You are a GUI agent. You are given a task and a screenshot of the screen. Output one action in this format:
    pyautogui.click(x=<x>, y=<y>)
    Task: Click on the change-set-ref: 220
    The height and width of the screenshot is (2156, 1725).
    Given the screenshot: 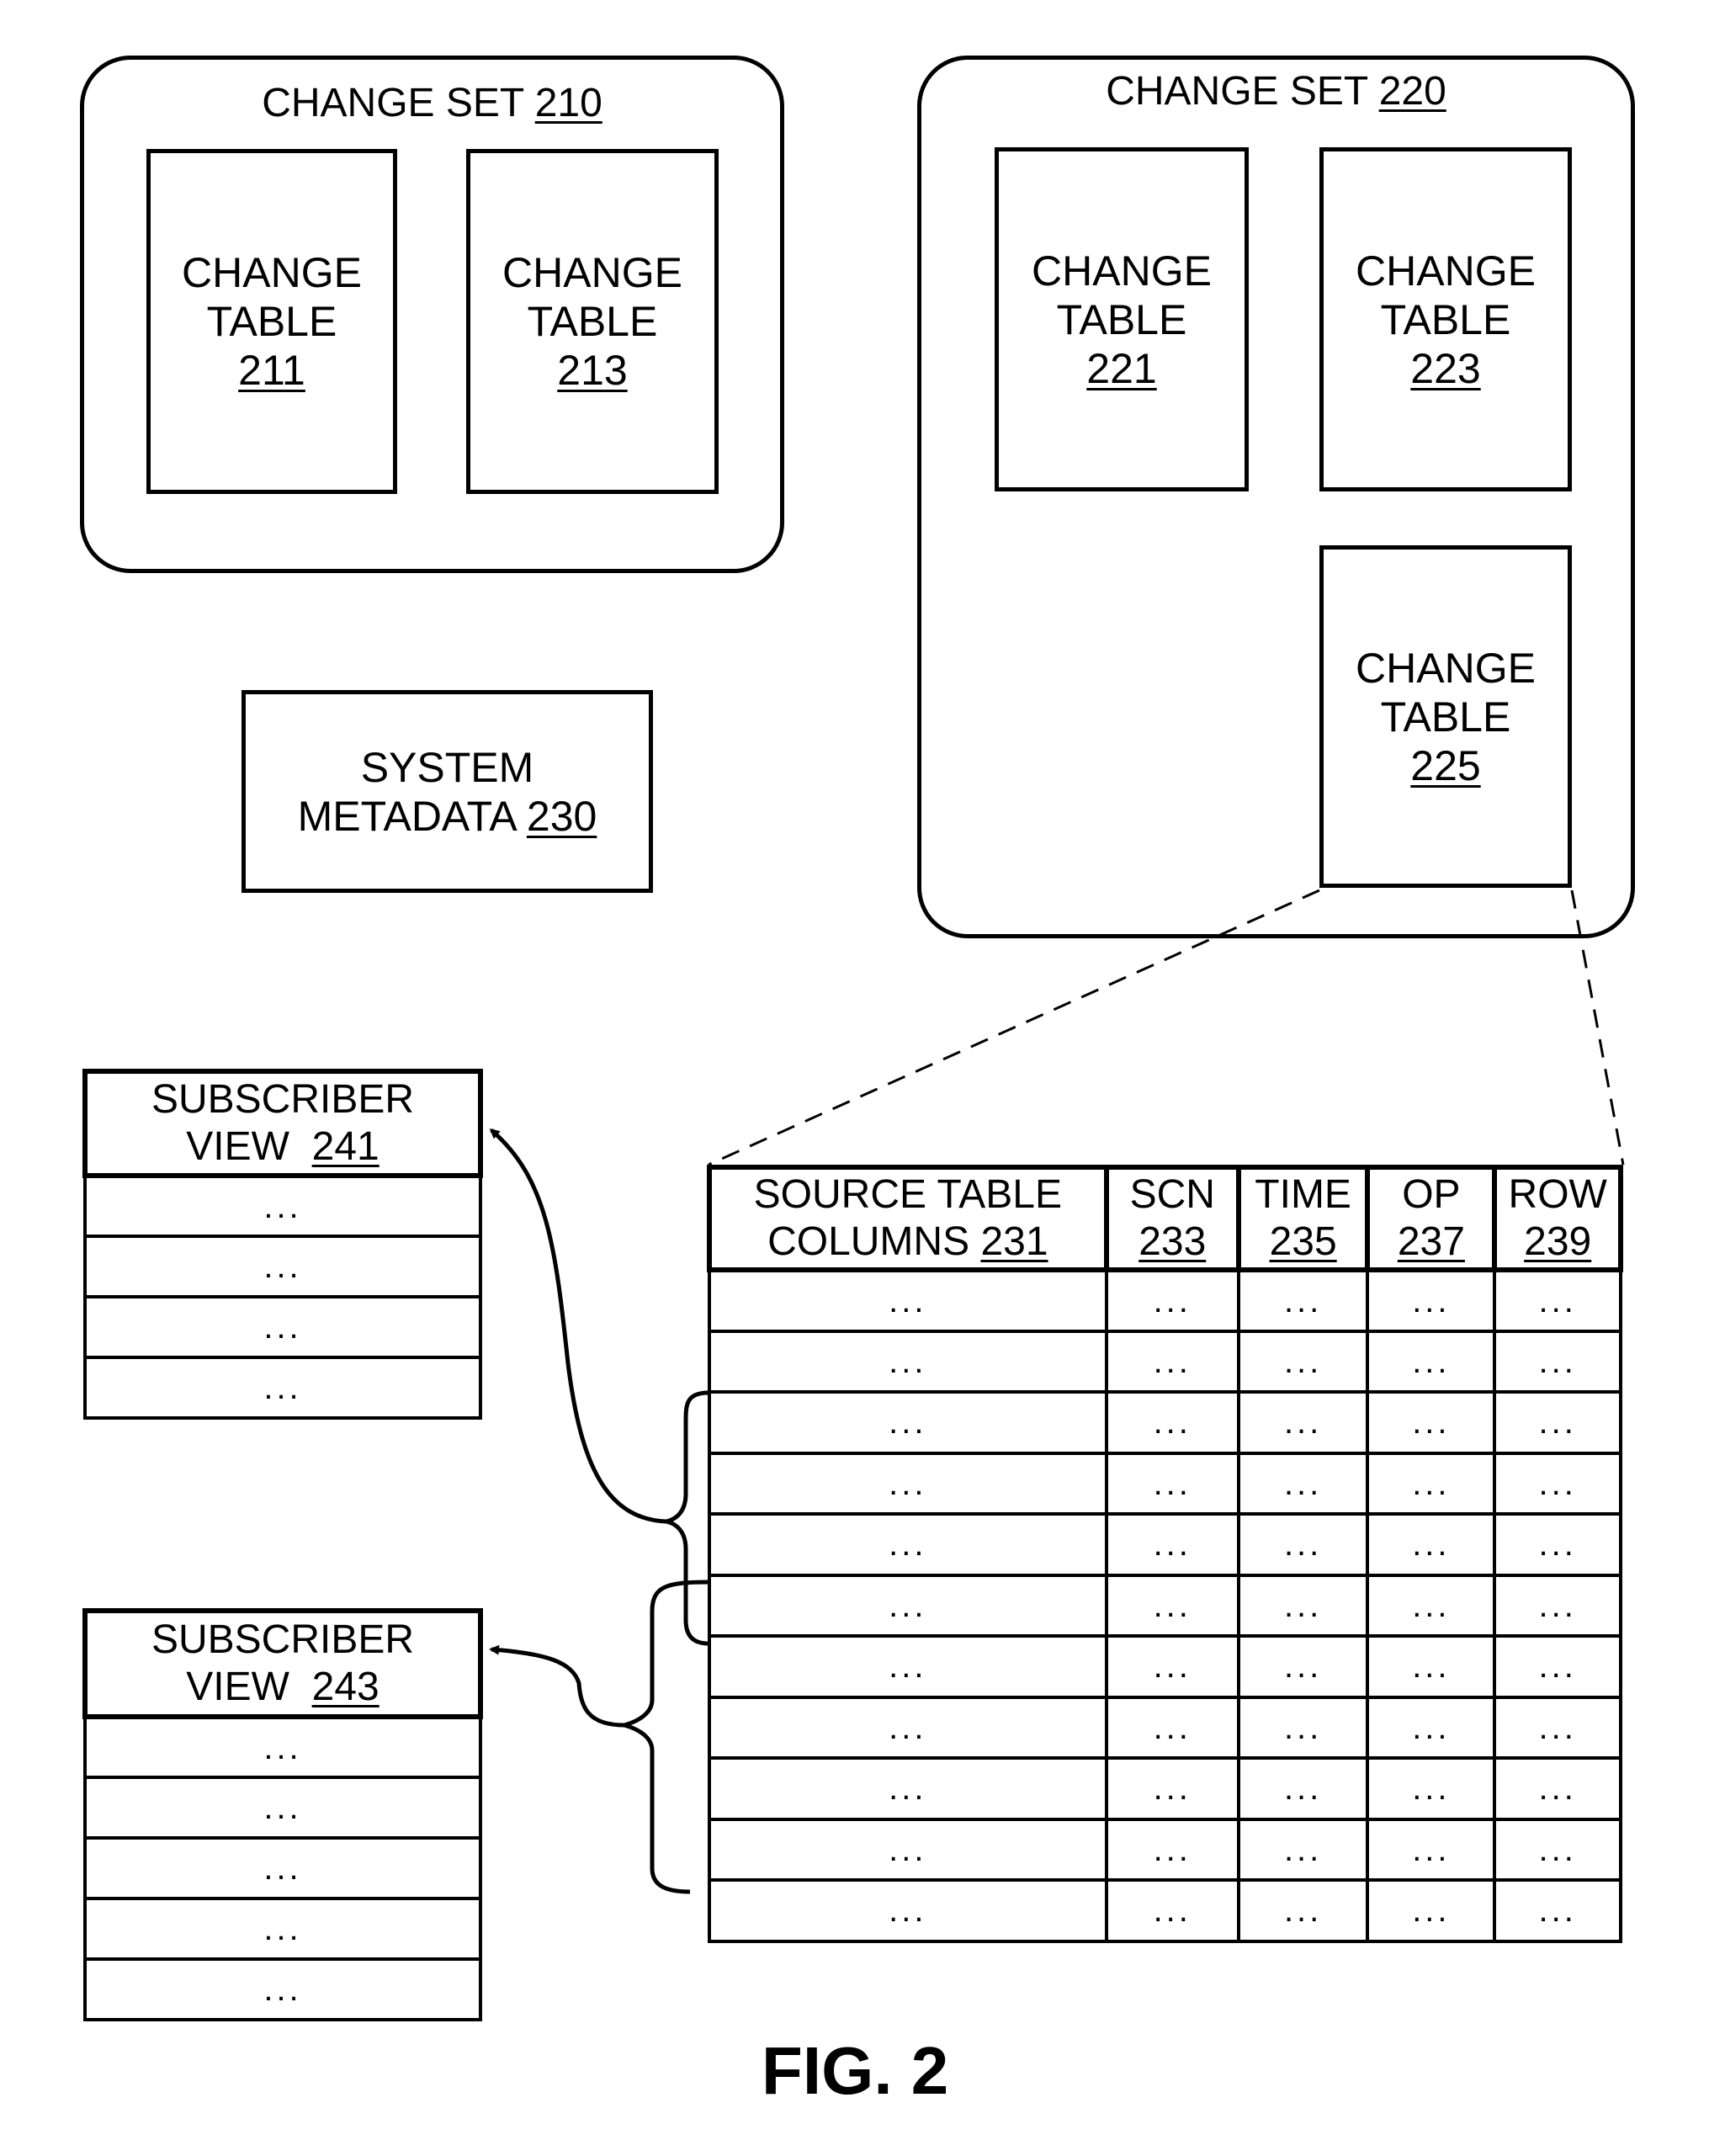 What is the action you would take?
    pyautogui.click(x=1412, y=91)
    